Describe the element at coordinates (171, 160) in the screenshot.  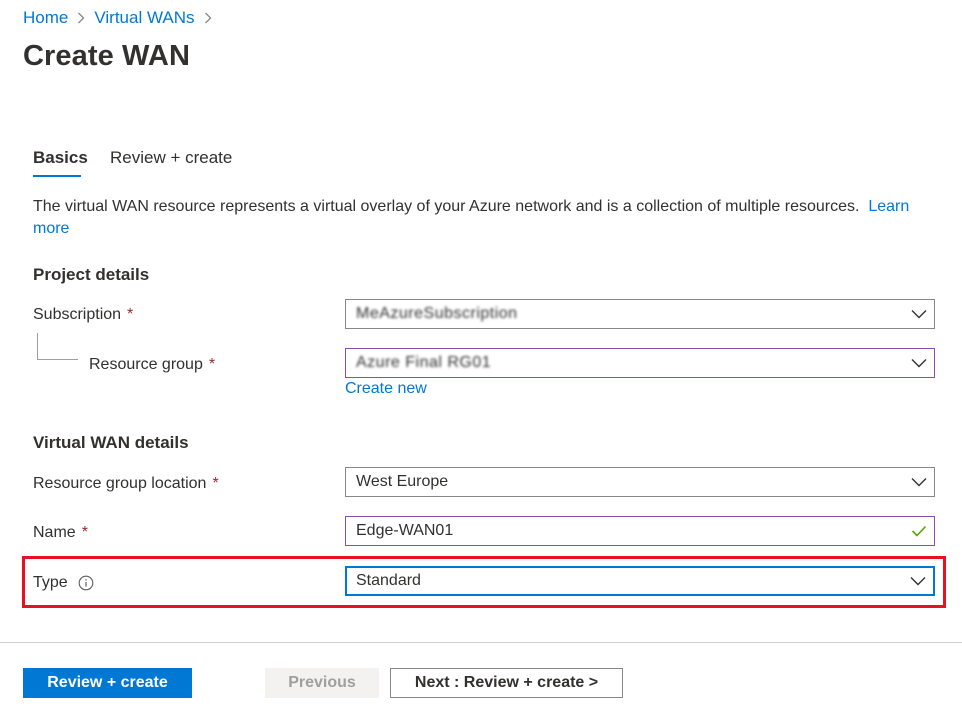
I see `tab-review-create: Review + create` at that location.